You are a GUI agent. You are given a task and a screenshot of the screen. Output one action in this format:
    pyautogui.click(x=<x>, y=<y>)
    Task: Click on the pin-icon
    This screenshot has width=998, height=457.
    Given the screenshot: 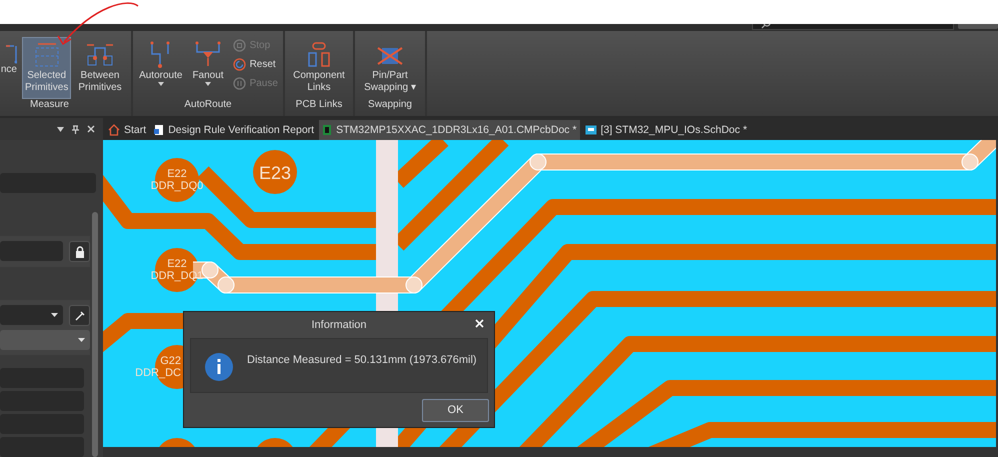 What is the action you would take?
    pyautogui.click(x=75, y=129)
    